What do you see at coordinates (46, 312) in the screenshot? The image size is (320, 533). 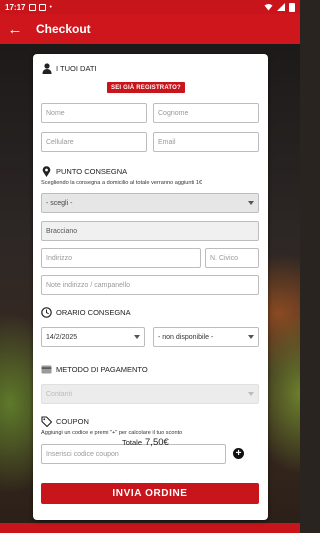 I see `clock-icon` at bounding box center [46, 312].